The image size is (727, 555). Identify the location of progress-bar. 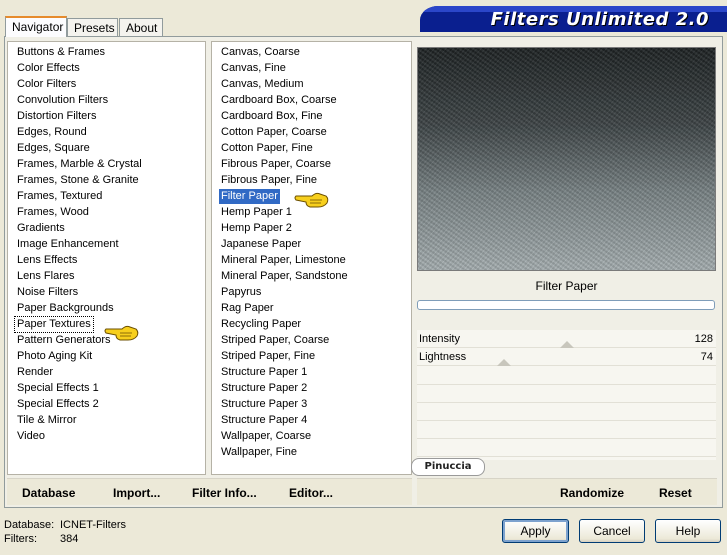
(566, 305).